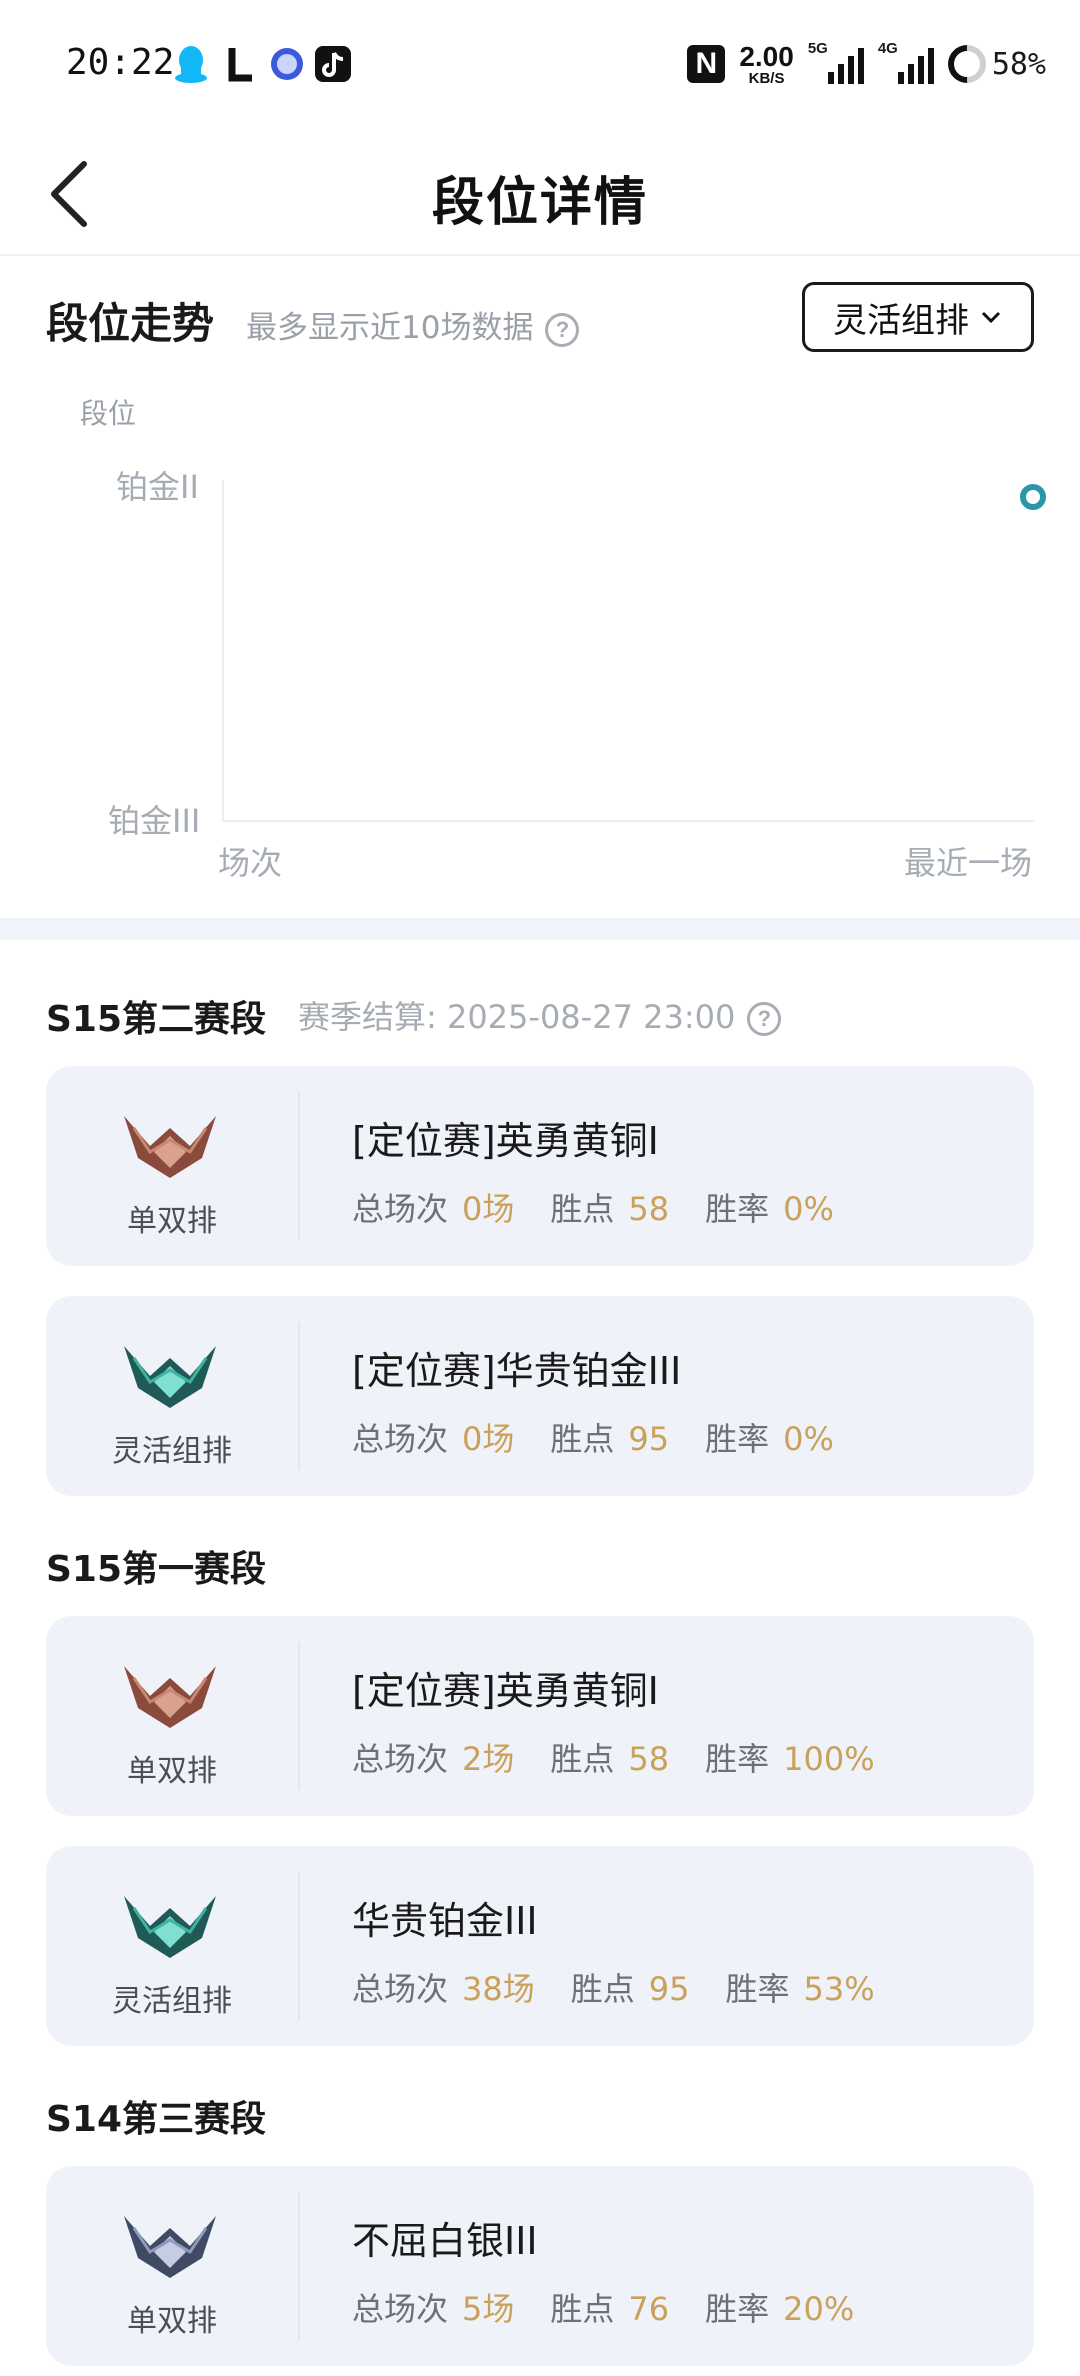 The image size is (1080, 2376). What do you see at coordinates (1033, 497) in the screenshot?
I see `chart-data-point` at bounding box center [1033, 497].